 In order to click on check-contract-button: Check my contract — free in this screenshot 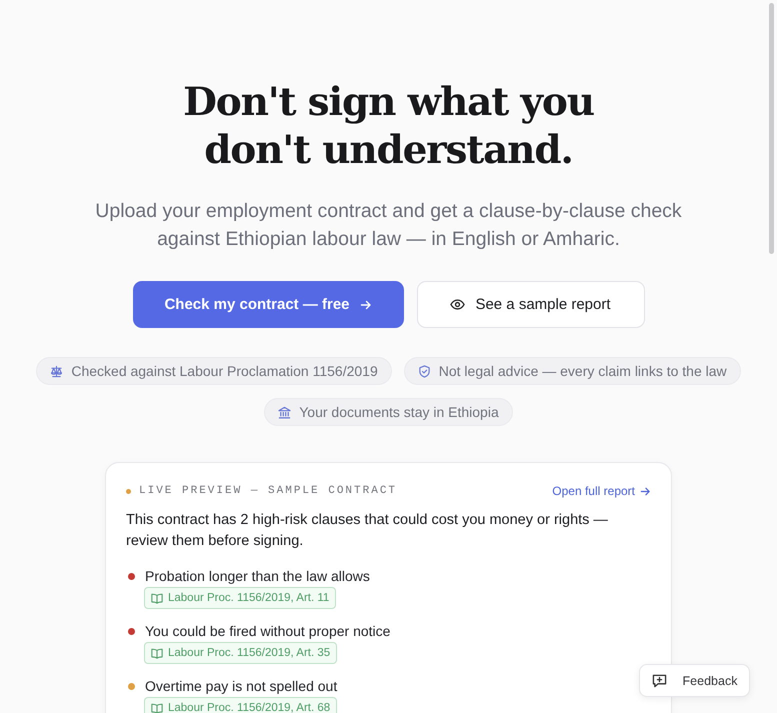, I will do `click(268, 304)`.